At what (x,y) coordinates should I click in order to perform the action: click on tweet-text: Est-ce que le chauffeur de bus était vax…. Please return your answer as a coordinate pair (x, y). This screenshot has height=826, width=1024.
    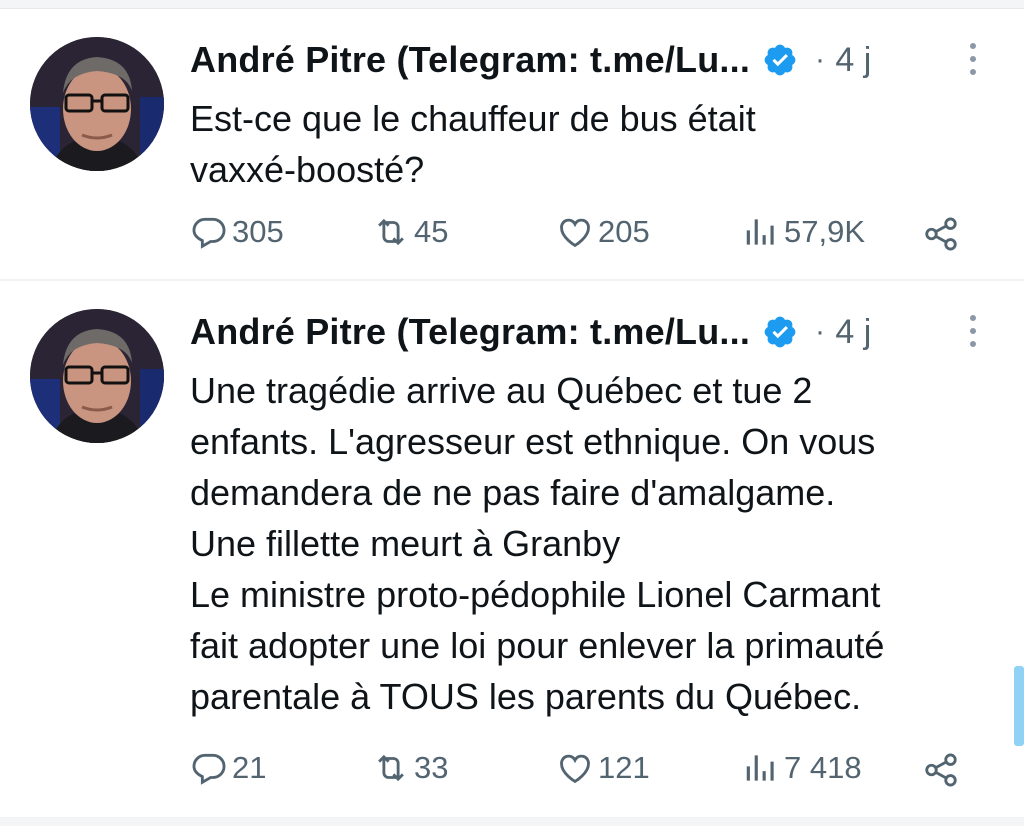
    Looking at the image, I should click on (473, 144).